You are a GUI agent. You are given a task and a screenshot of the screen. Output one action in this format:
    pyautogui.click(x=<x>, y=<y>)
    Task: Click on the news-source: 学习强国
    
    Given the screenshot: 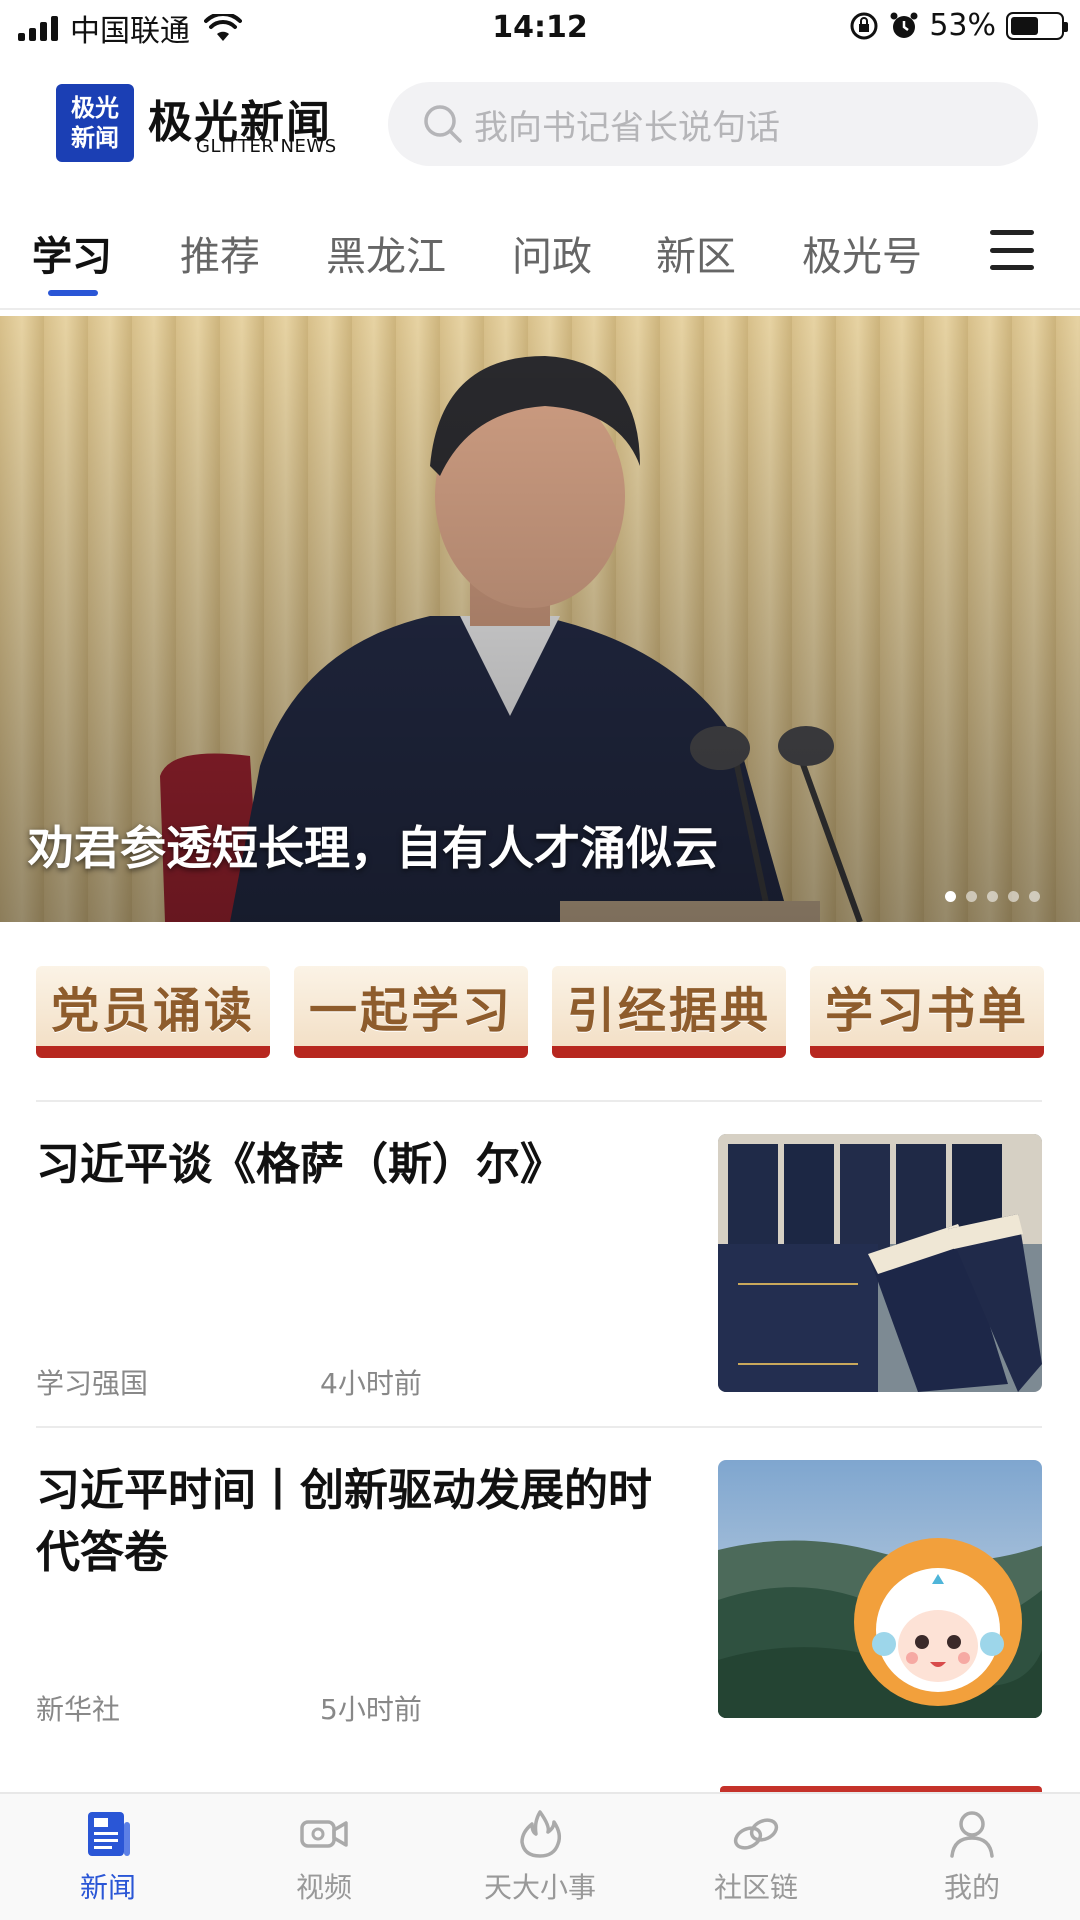 What is the action you would take?
    pyautogui.click(x=92, y=1383)
    